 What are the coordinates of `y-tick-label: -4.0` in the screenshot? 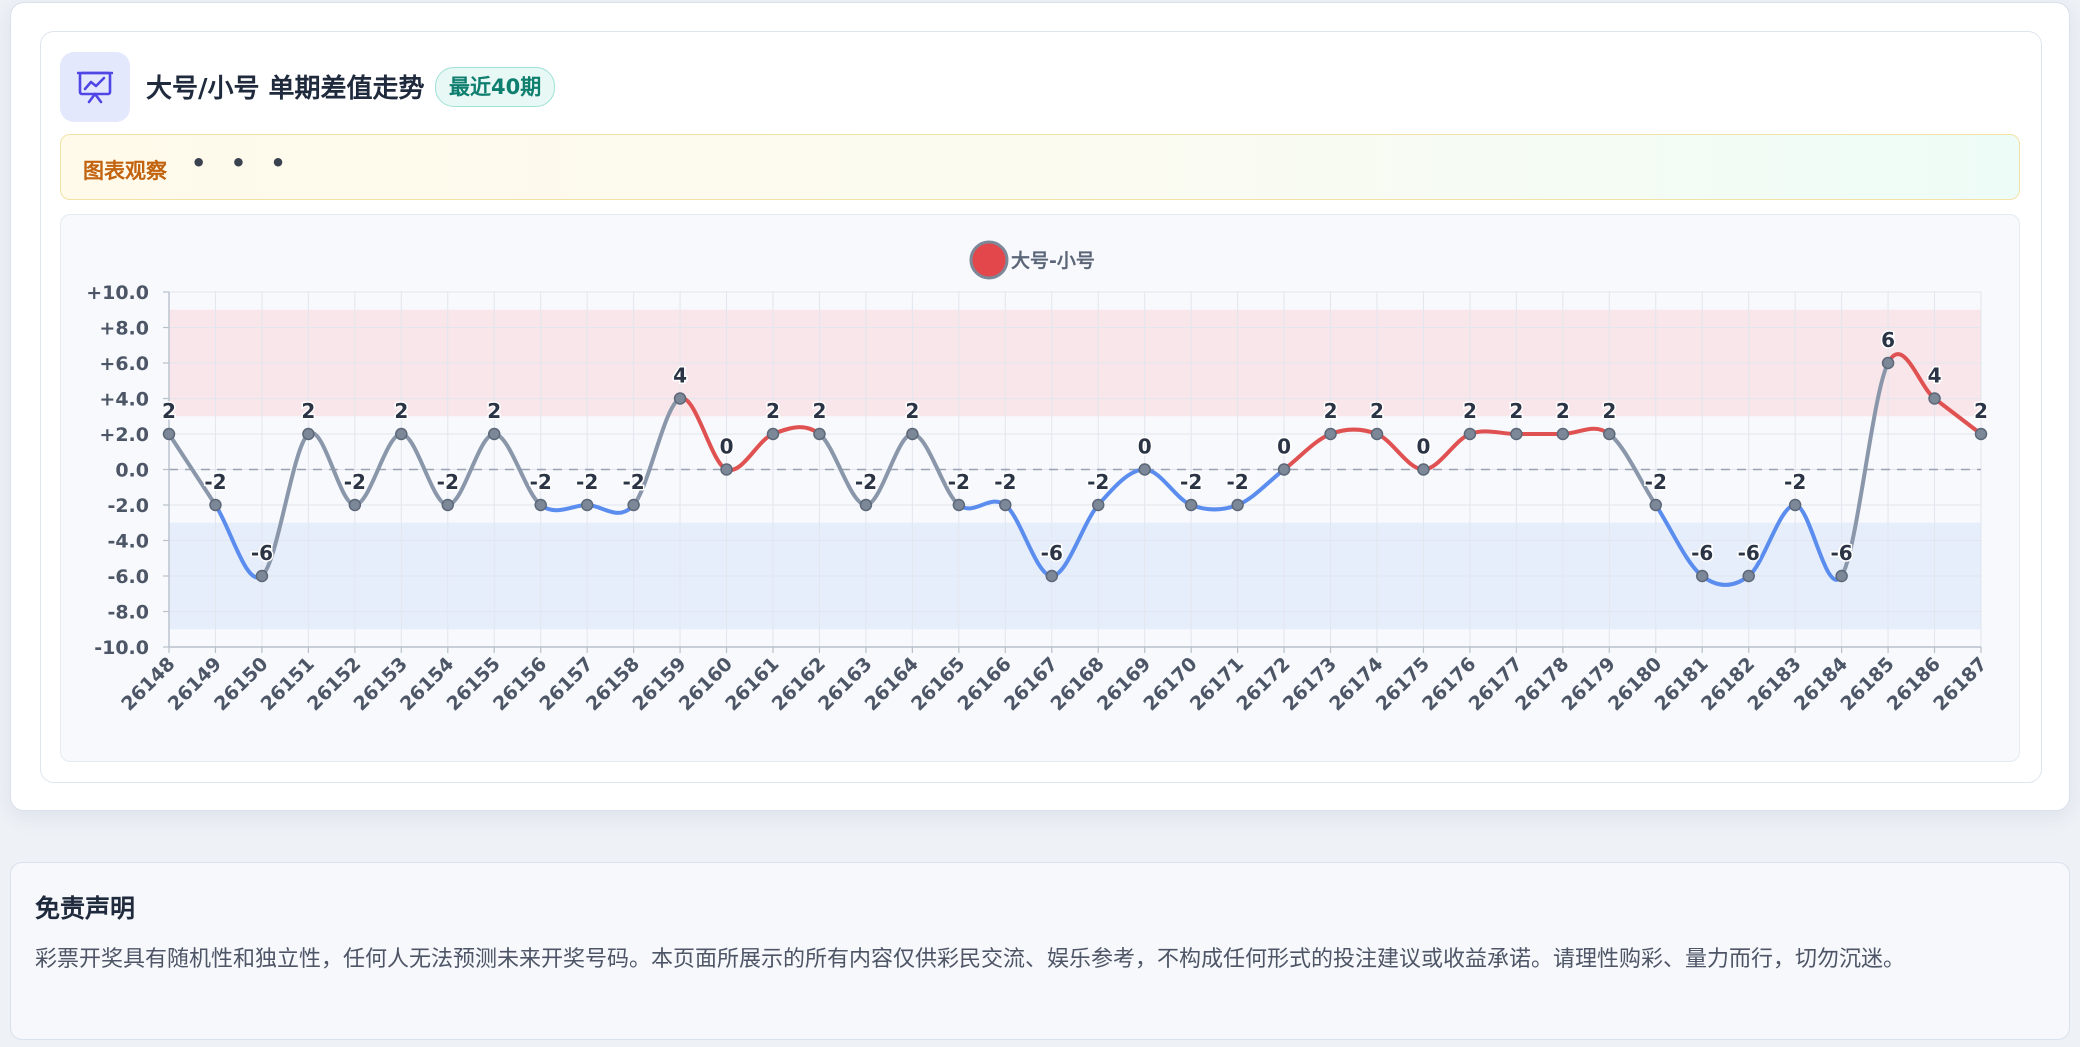 It's located at (128, 542).